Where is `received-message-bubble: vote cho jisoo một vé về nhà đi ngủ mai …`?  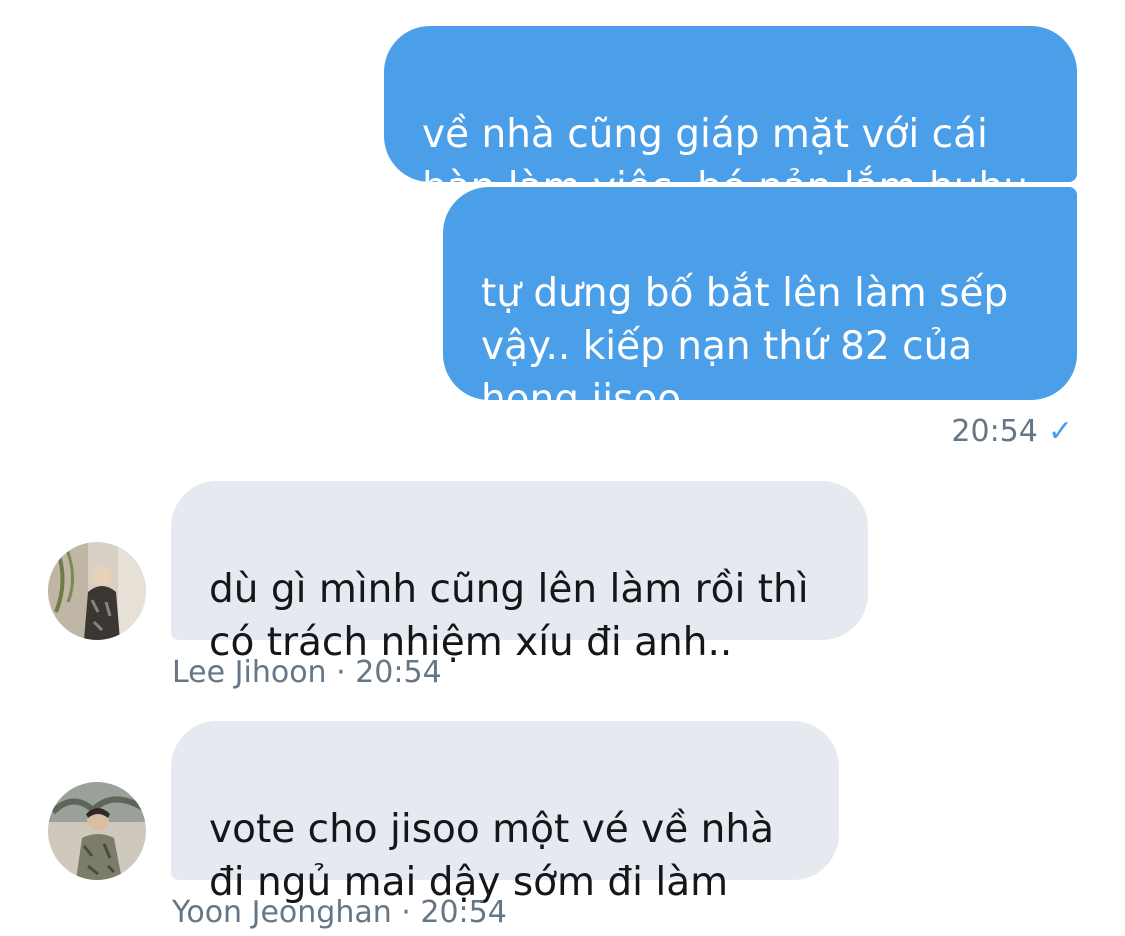
received-message-bubble: vote cho jisoo một vé về nhà đi ngủ mai … is located at coordinates (505, 813).